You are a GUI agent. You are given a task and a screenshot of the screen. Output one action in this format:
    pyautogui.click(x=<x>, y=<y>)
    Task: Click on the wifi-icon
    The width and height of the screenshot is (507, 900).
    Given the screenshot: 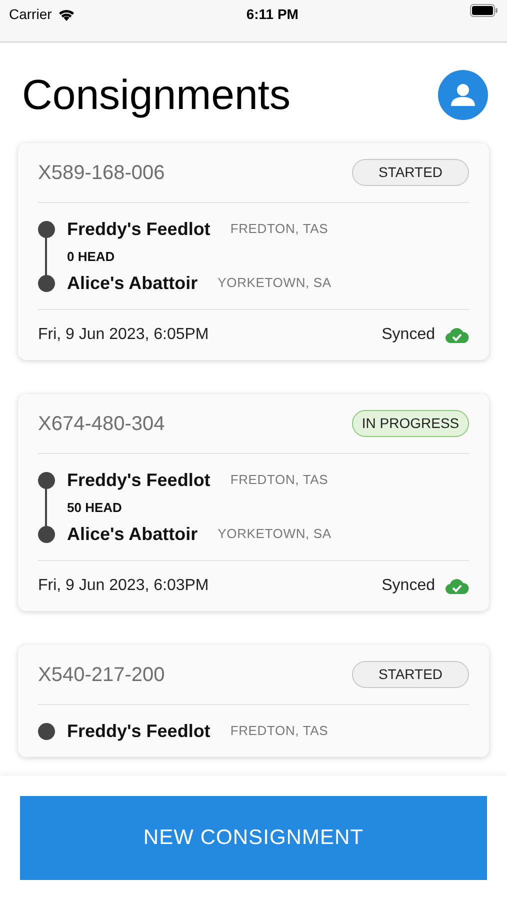 What is the action you would take?
    pyautogui.click(x=66, y=14)
    